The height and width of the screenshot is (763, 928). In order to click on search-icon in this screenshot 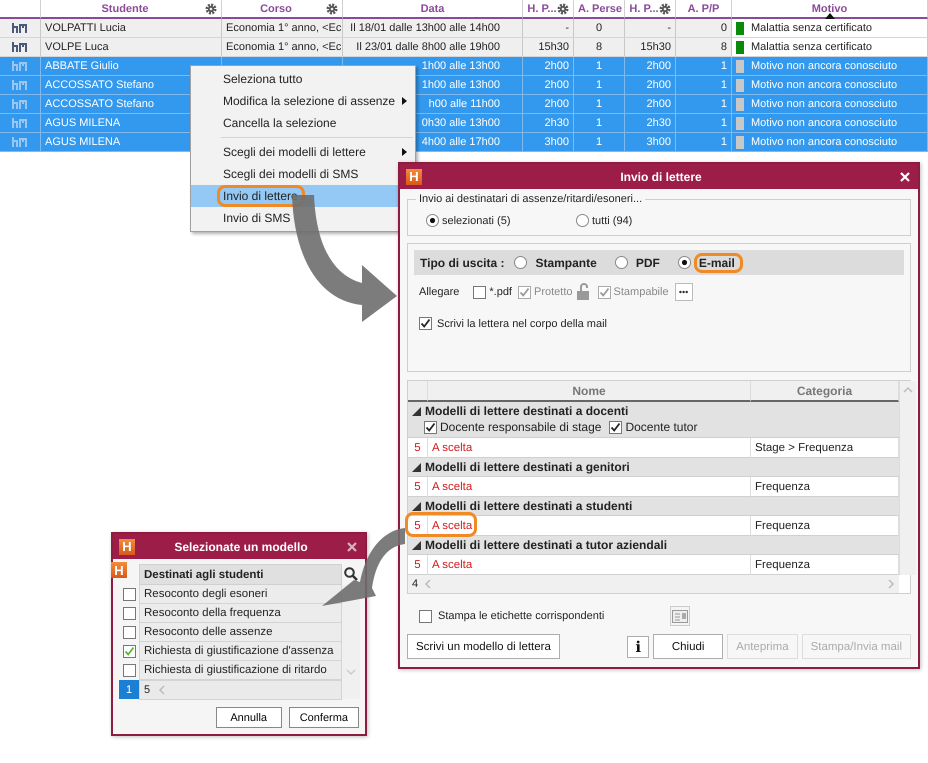, I will do `click(351, 573)`.